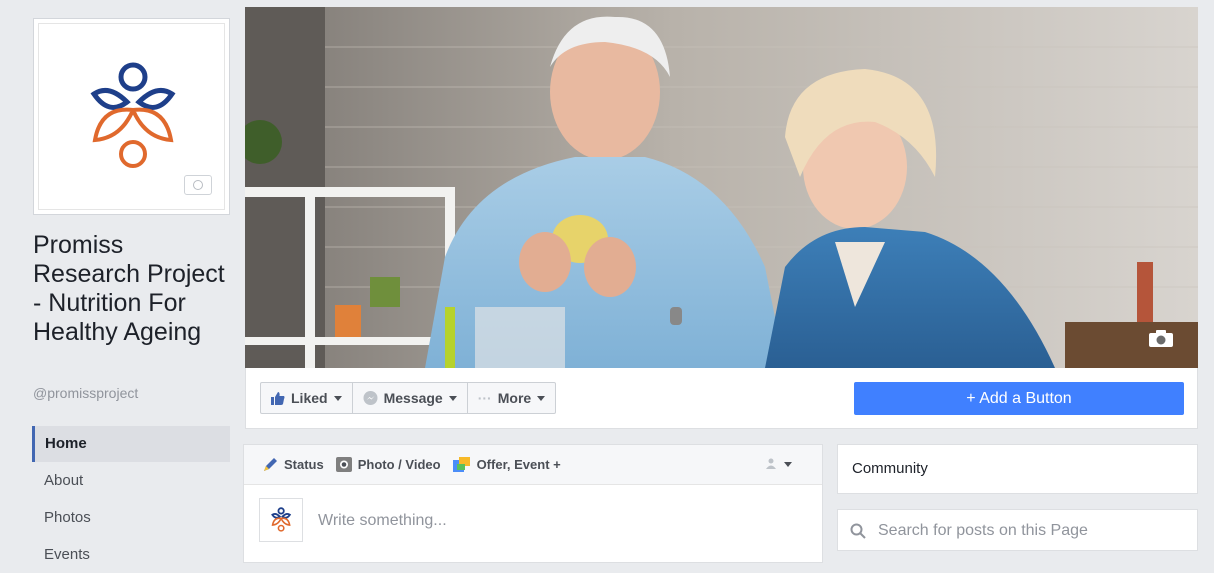 This screenshot has width=1214, height=573. Describe the element at coordinates (461, 464) in the screenshot. I see `offer-icon` at that location.